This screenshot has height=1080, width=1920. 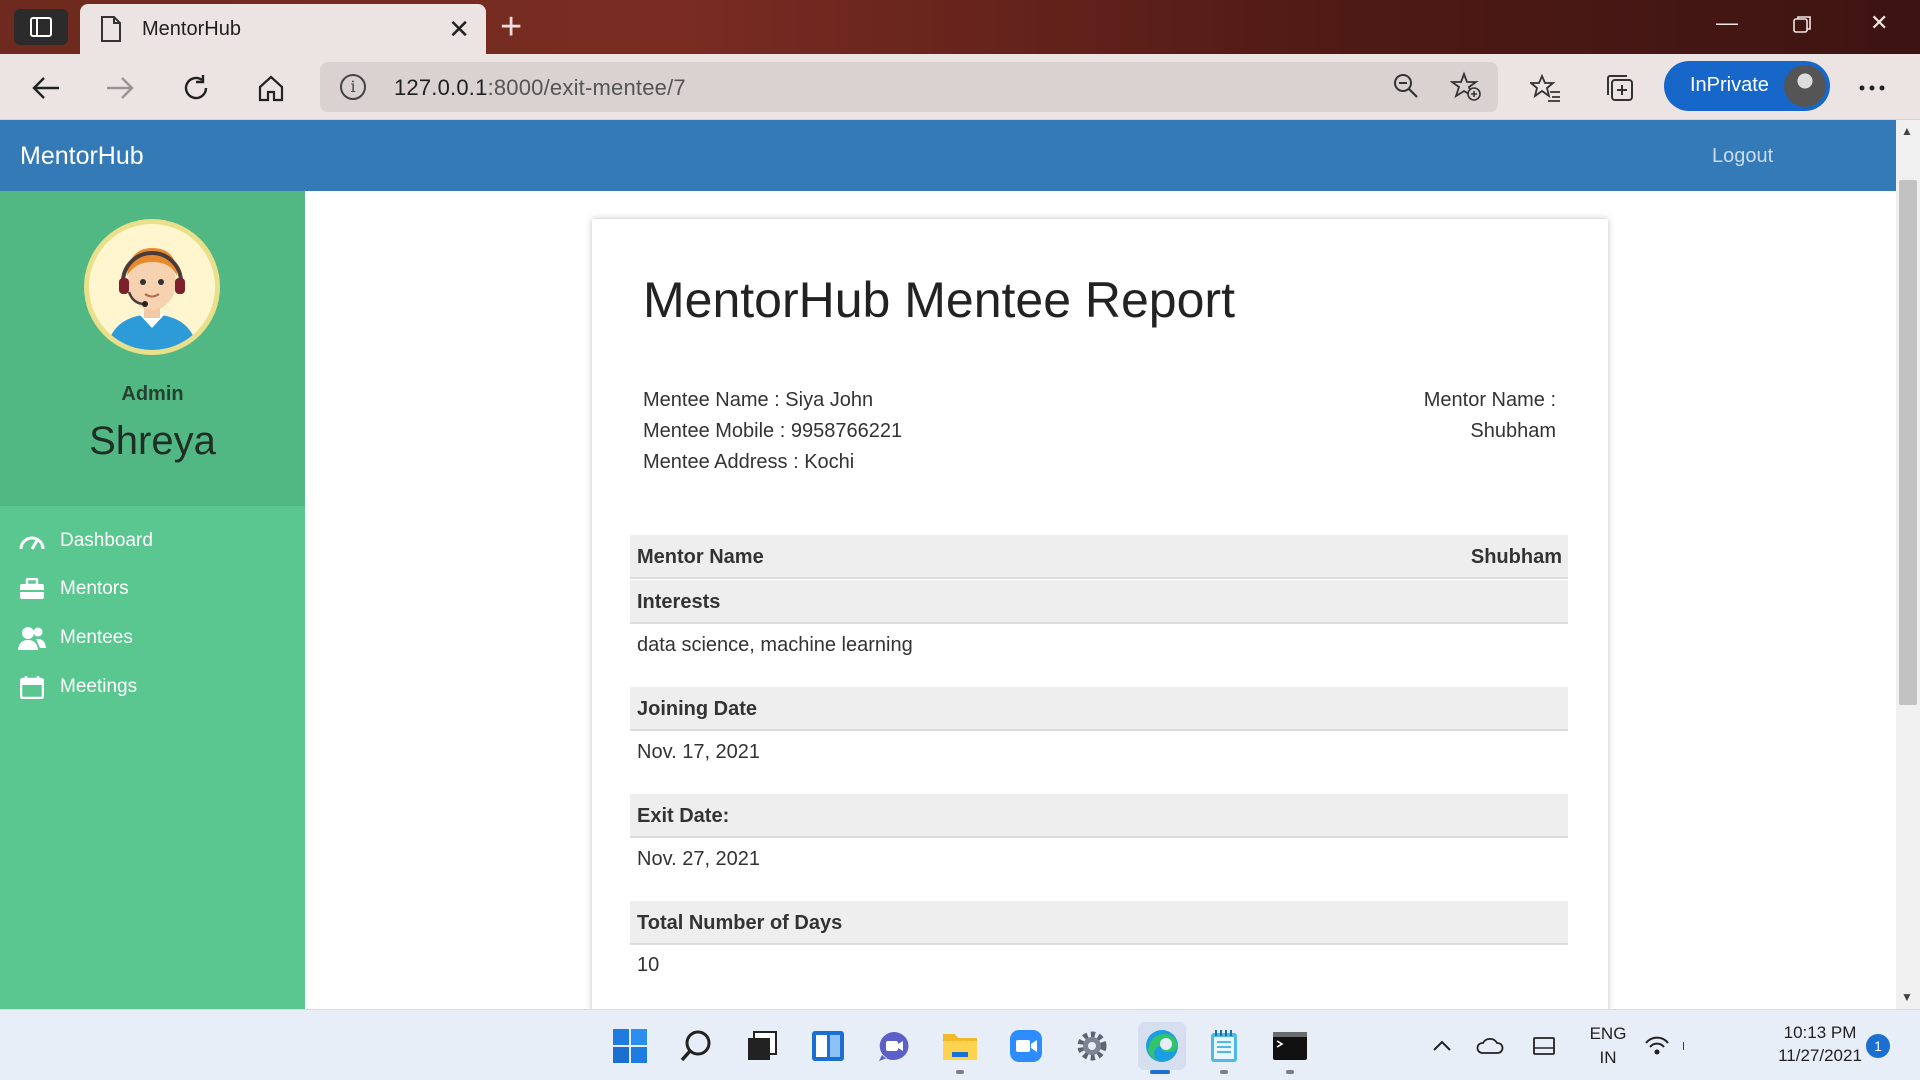 I want to click on edge-browser-button, so click(x=1162, y=1046).